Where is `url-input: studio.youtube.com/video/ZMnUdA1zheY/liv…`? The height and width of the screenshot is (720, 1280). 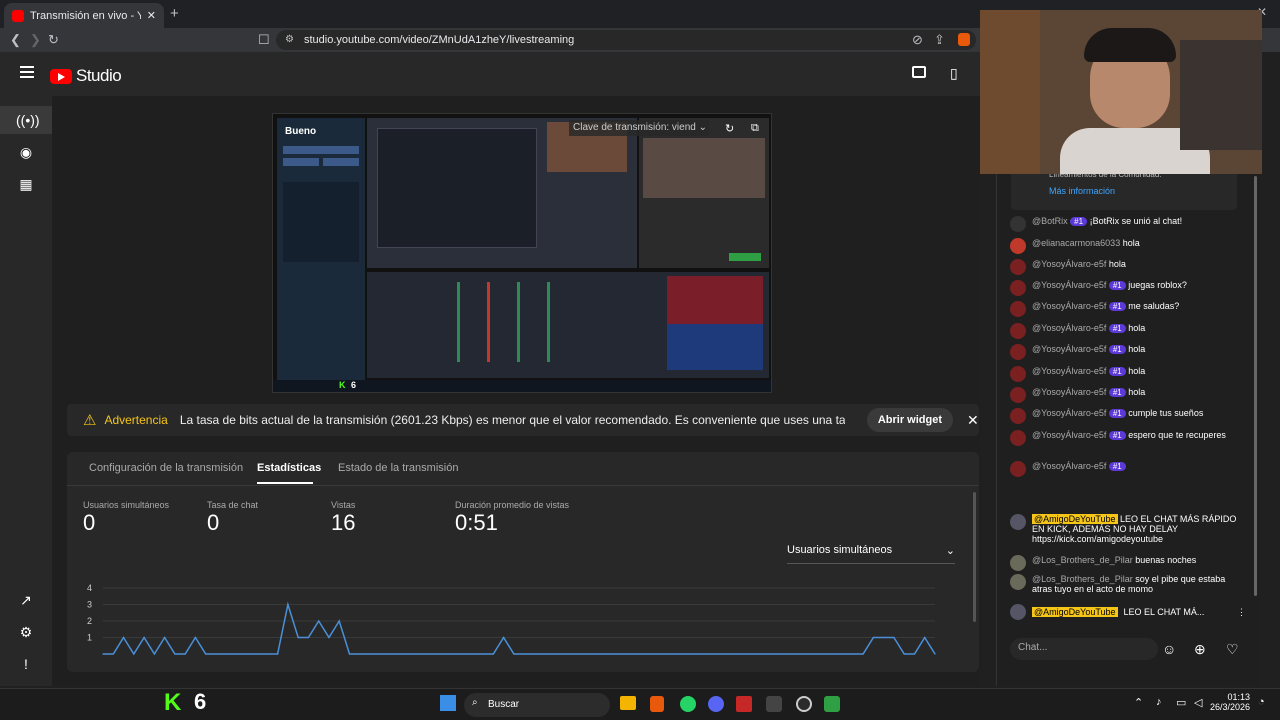
url-input: studio.youtube.com/video/ZMnUdA1zheY/liv… is located at coordinates (626, 40).